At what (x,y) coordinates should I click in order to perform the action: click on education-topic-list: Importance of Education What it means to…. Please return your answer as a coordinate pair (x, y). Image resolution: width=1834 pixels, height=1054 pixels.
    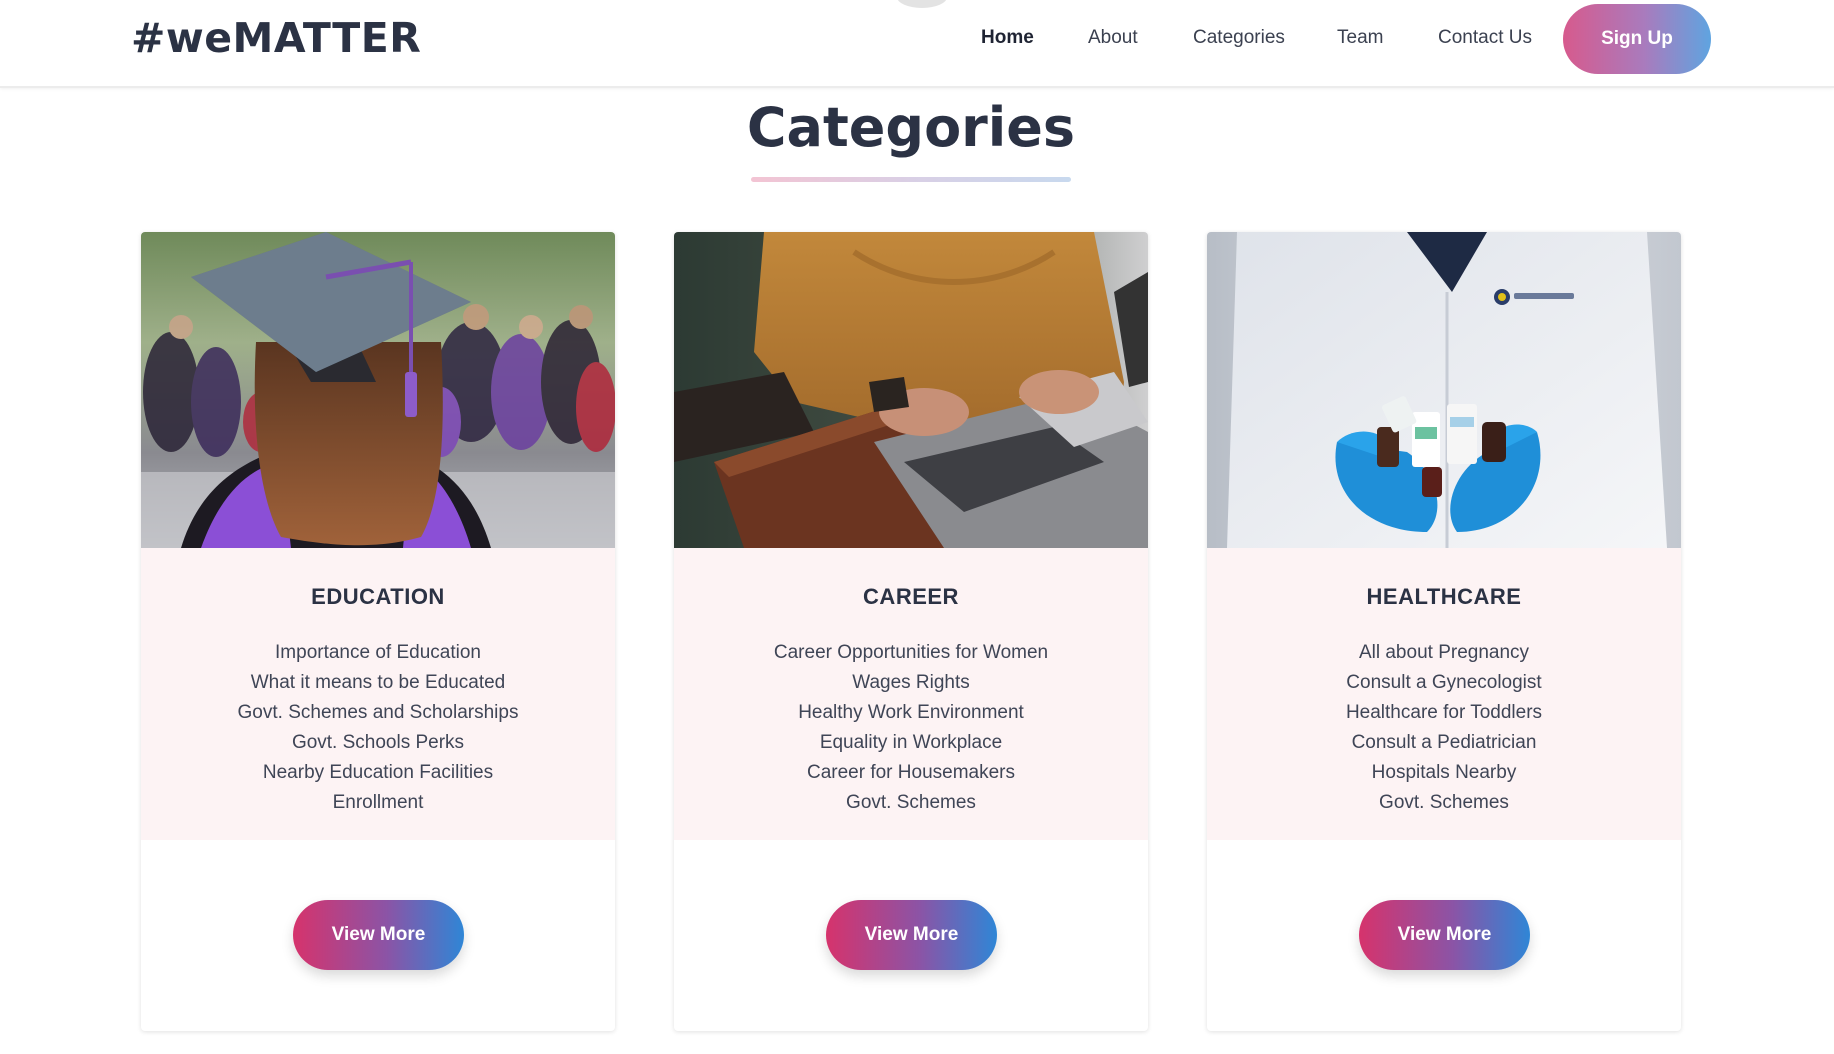
    Looking at the image, I should click on (378, 728).